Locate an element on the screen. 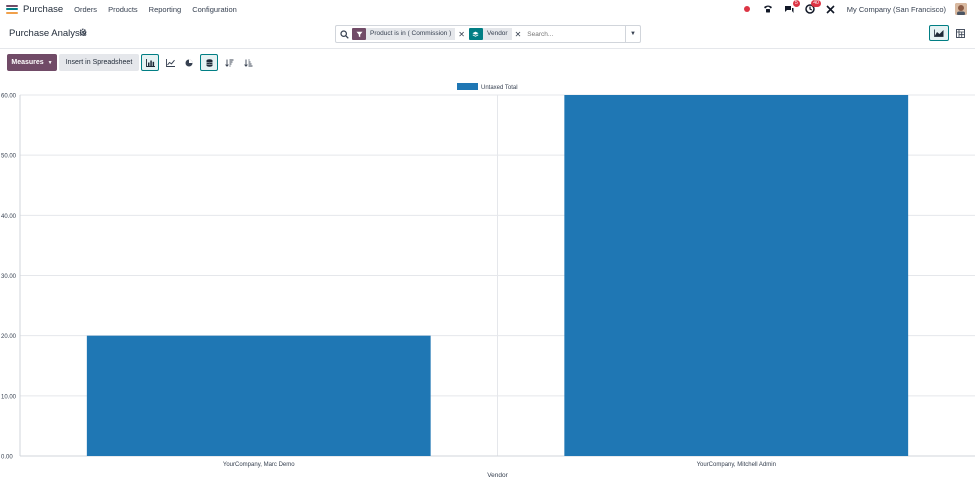  search-facet-filter: Product is in ( Commission ) ✕ is located at coordinates (408, 34).